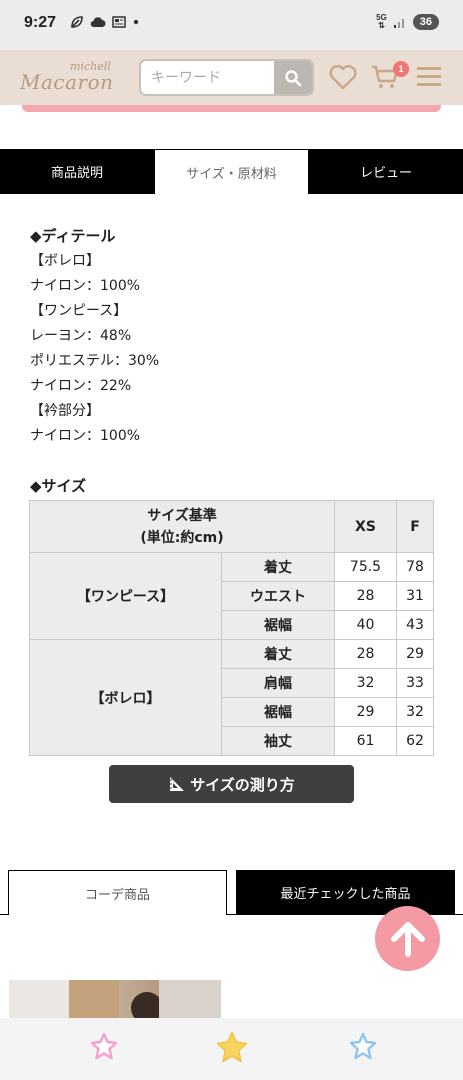 The height and width of the screenshot is (1080, 463). I want to click on detail-line: ポリエステル：30%, so click(95, 361).